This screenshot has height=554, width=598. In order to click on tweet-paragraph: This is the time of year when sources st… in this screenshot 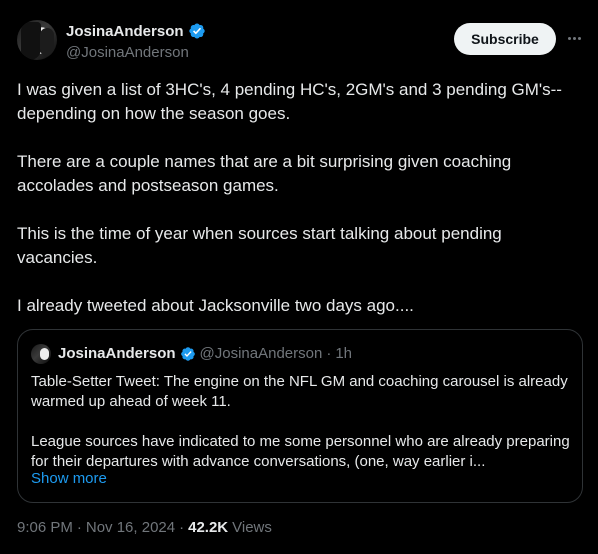, I will do `click(259, 245)`.